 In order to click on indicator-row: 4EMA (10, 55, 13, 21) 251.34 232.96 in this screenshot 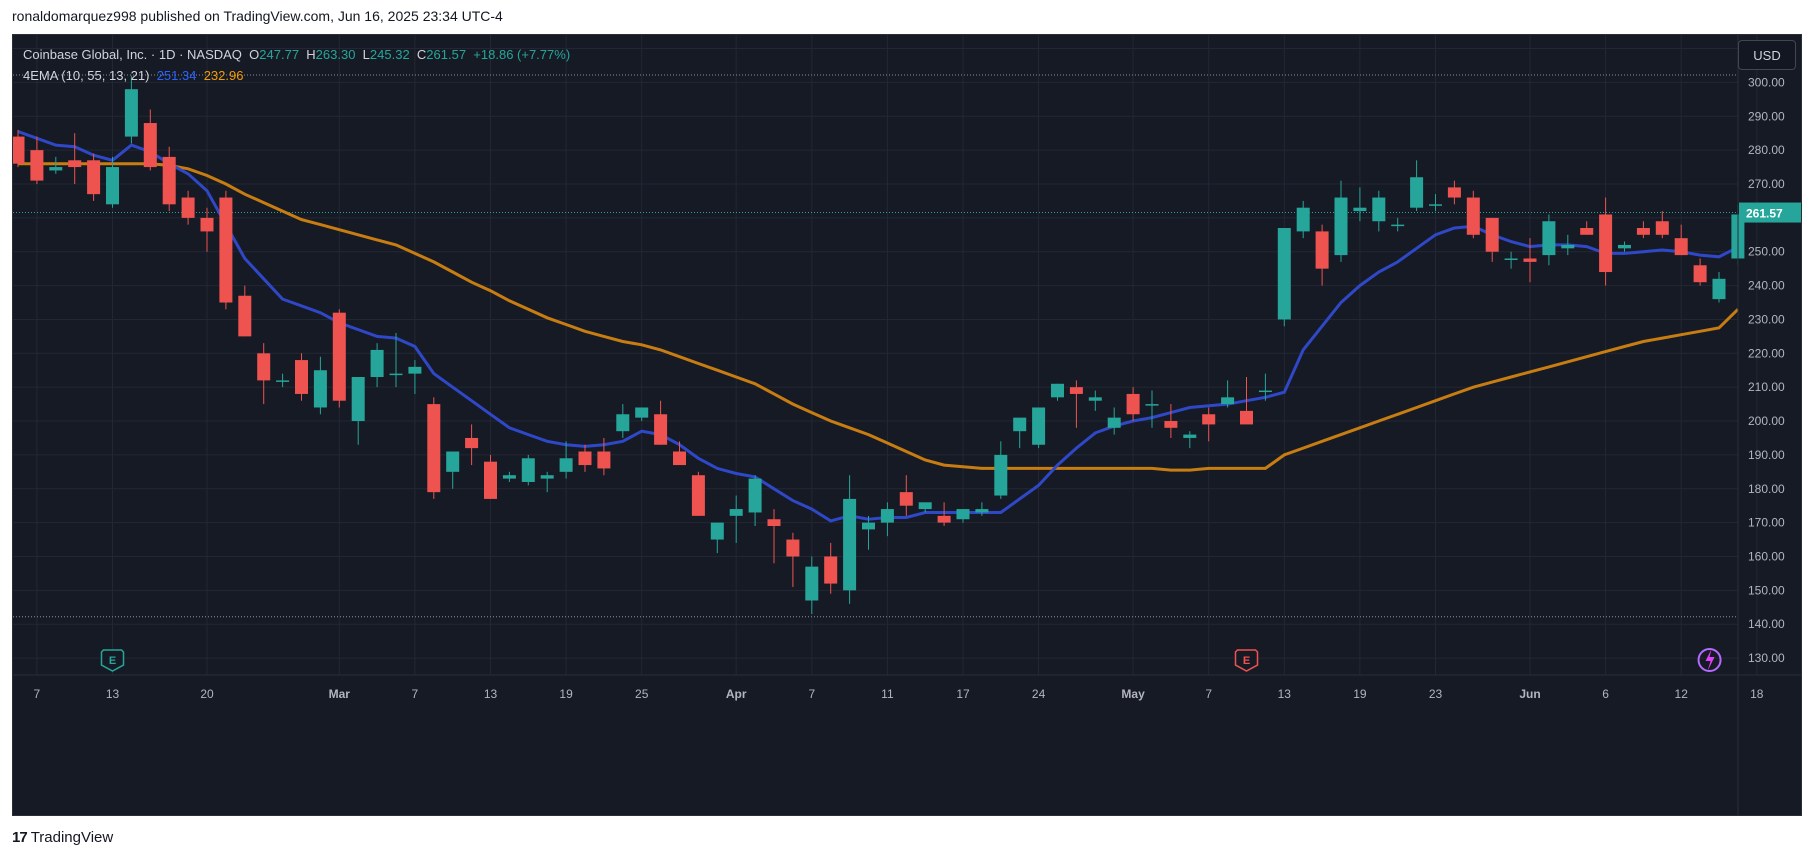, I will do `click(296, 75)`.